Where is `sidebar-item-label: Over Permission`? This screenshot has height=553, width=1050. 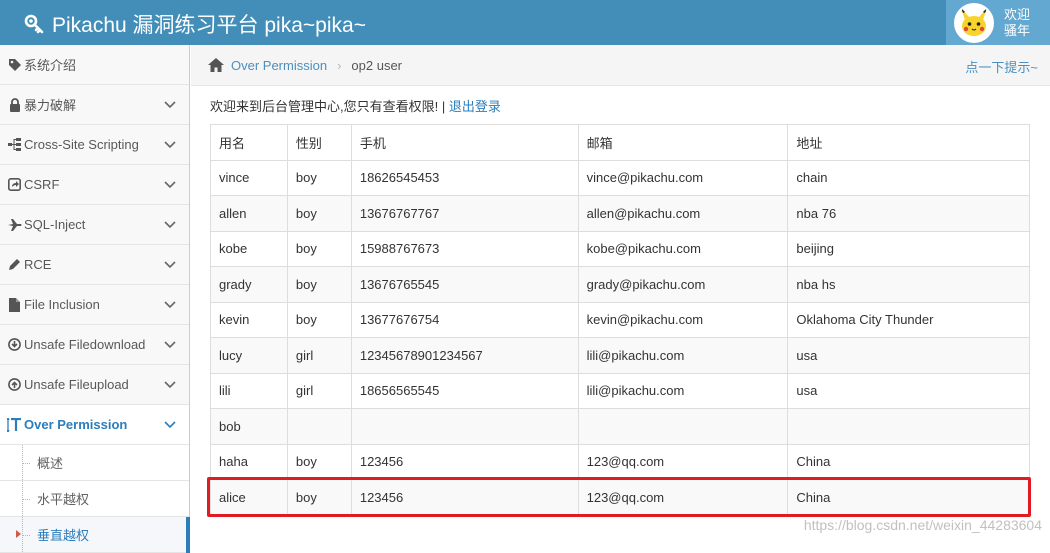 sidebar-item-label: Over Permission is located at coordinates (75, 424).